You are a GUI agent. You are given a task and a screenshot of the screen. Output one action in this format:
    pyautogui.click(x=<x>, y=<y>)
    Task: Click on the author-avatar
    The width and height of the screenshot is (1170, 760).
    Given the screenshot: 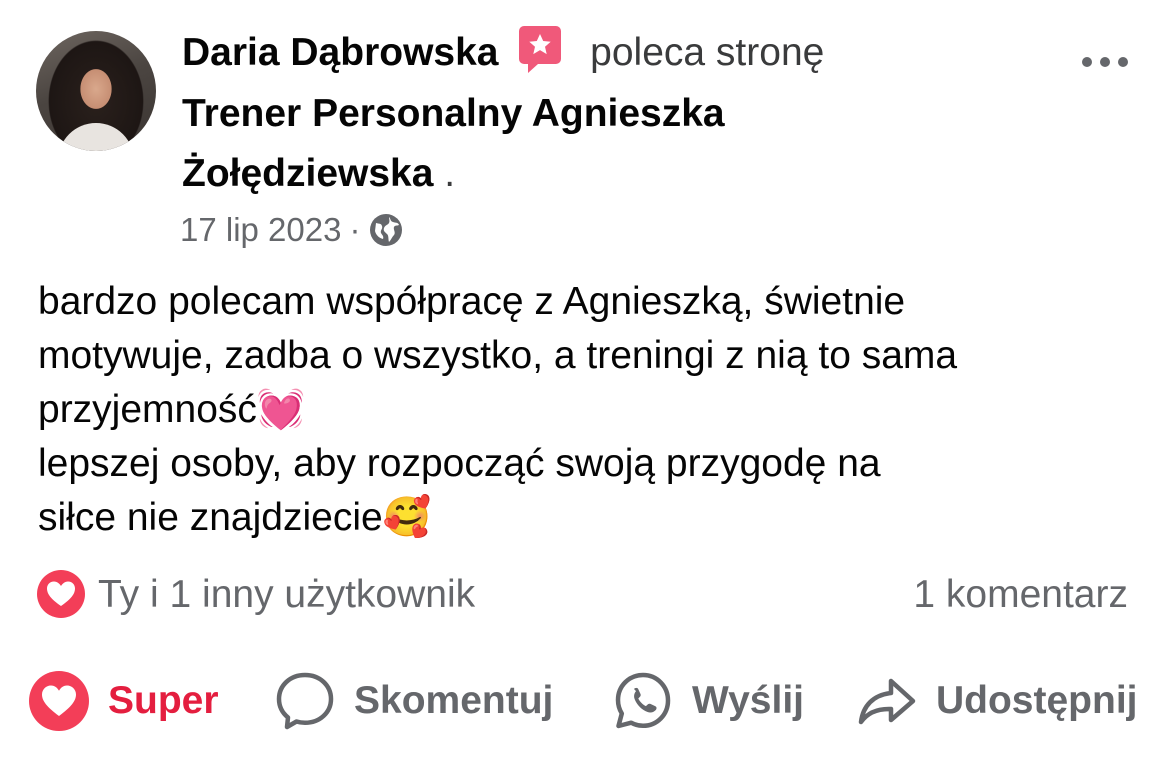 What is the action you would take?
    pyautogui.click(x=96, y=91)
    